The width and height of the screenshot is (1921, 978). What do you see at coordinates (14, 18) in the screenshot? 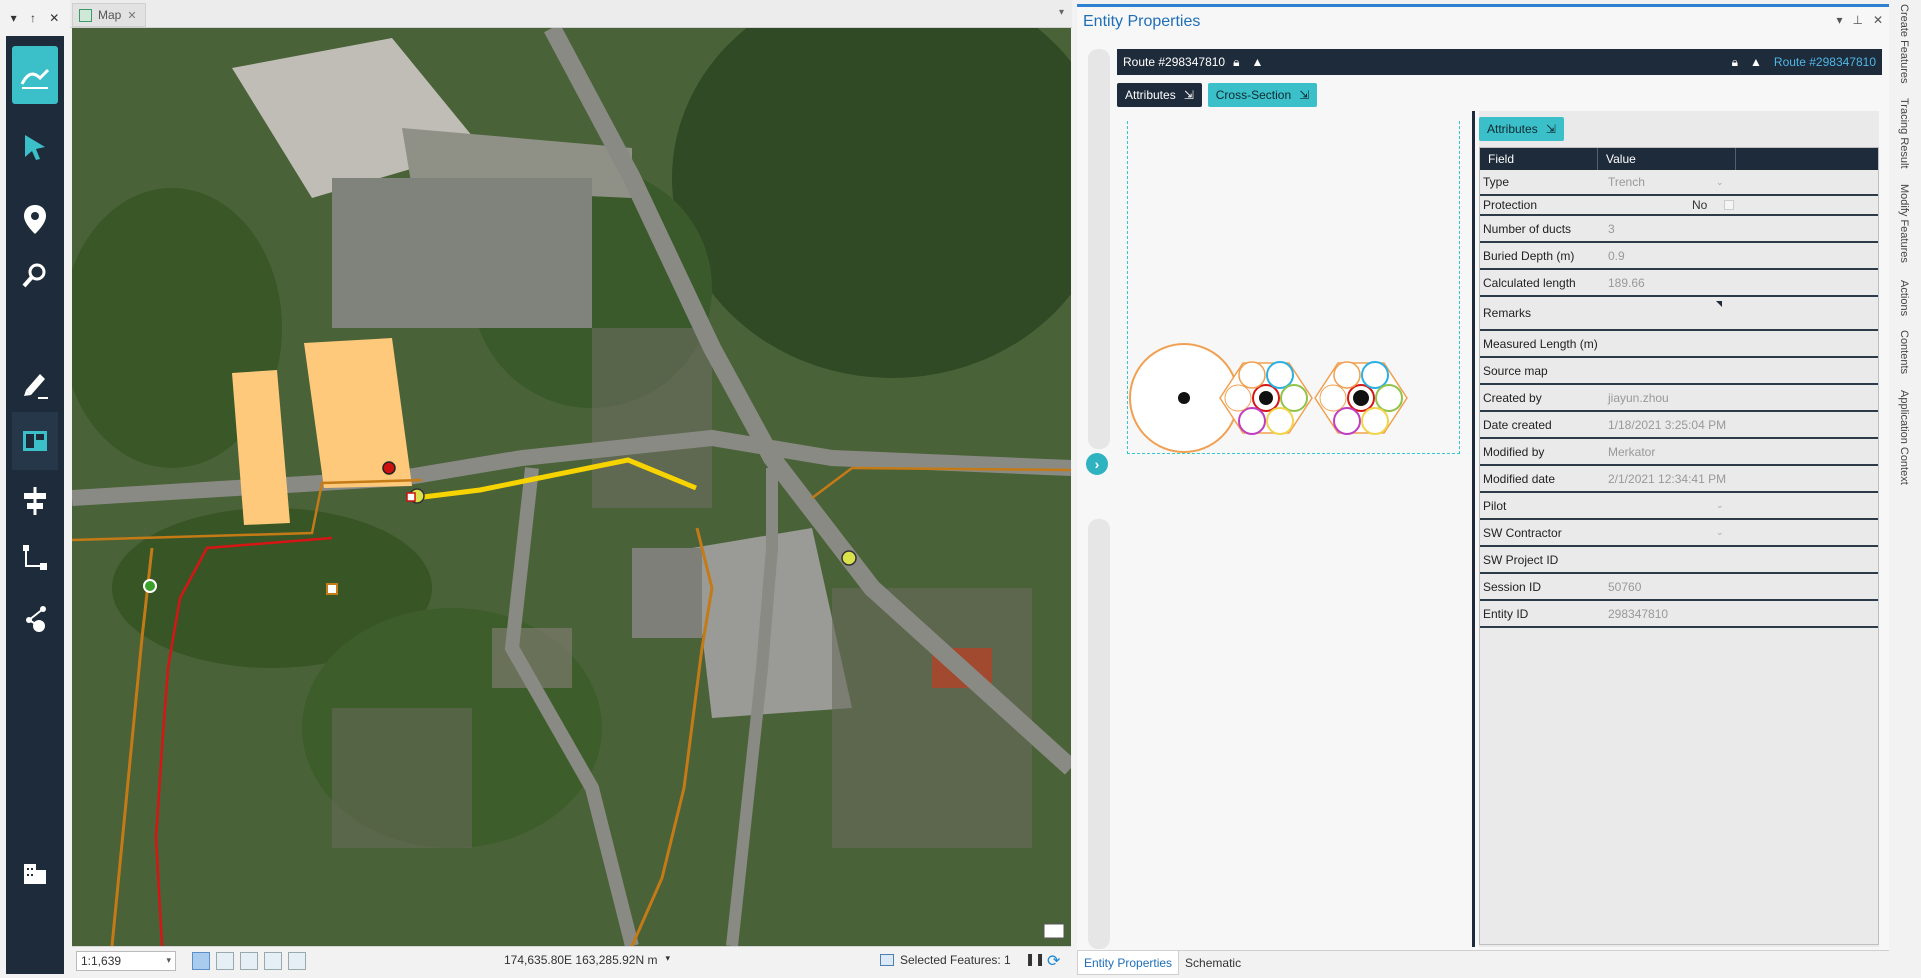
I see `menu-icon: ▾` at bounding box center [14, 18].